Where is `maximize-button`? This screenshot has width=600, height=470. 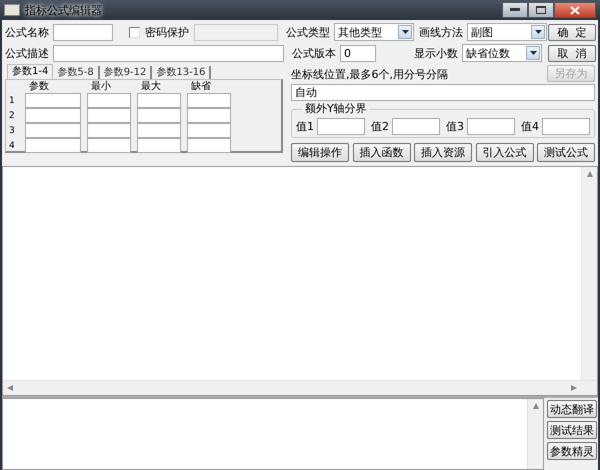 maximize-button is located at coordinates (541, 10).